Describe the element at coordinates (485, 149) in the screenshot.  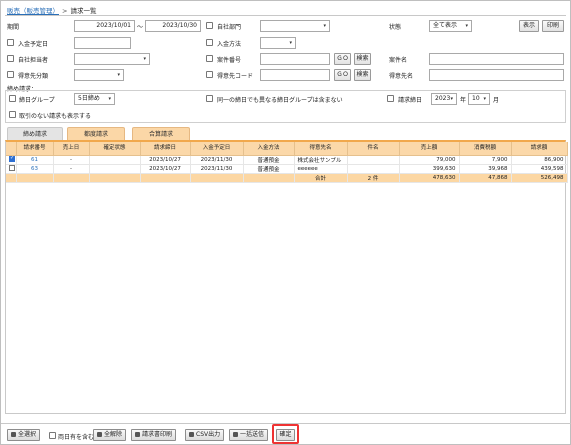
I see `column-header-tax-amount: 消費税額` at that location.